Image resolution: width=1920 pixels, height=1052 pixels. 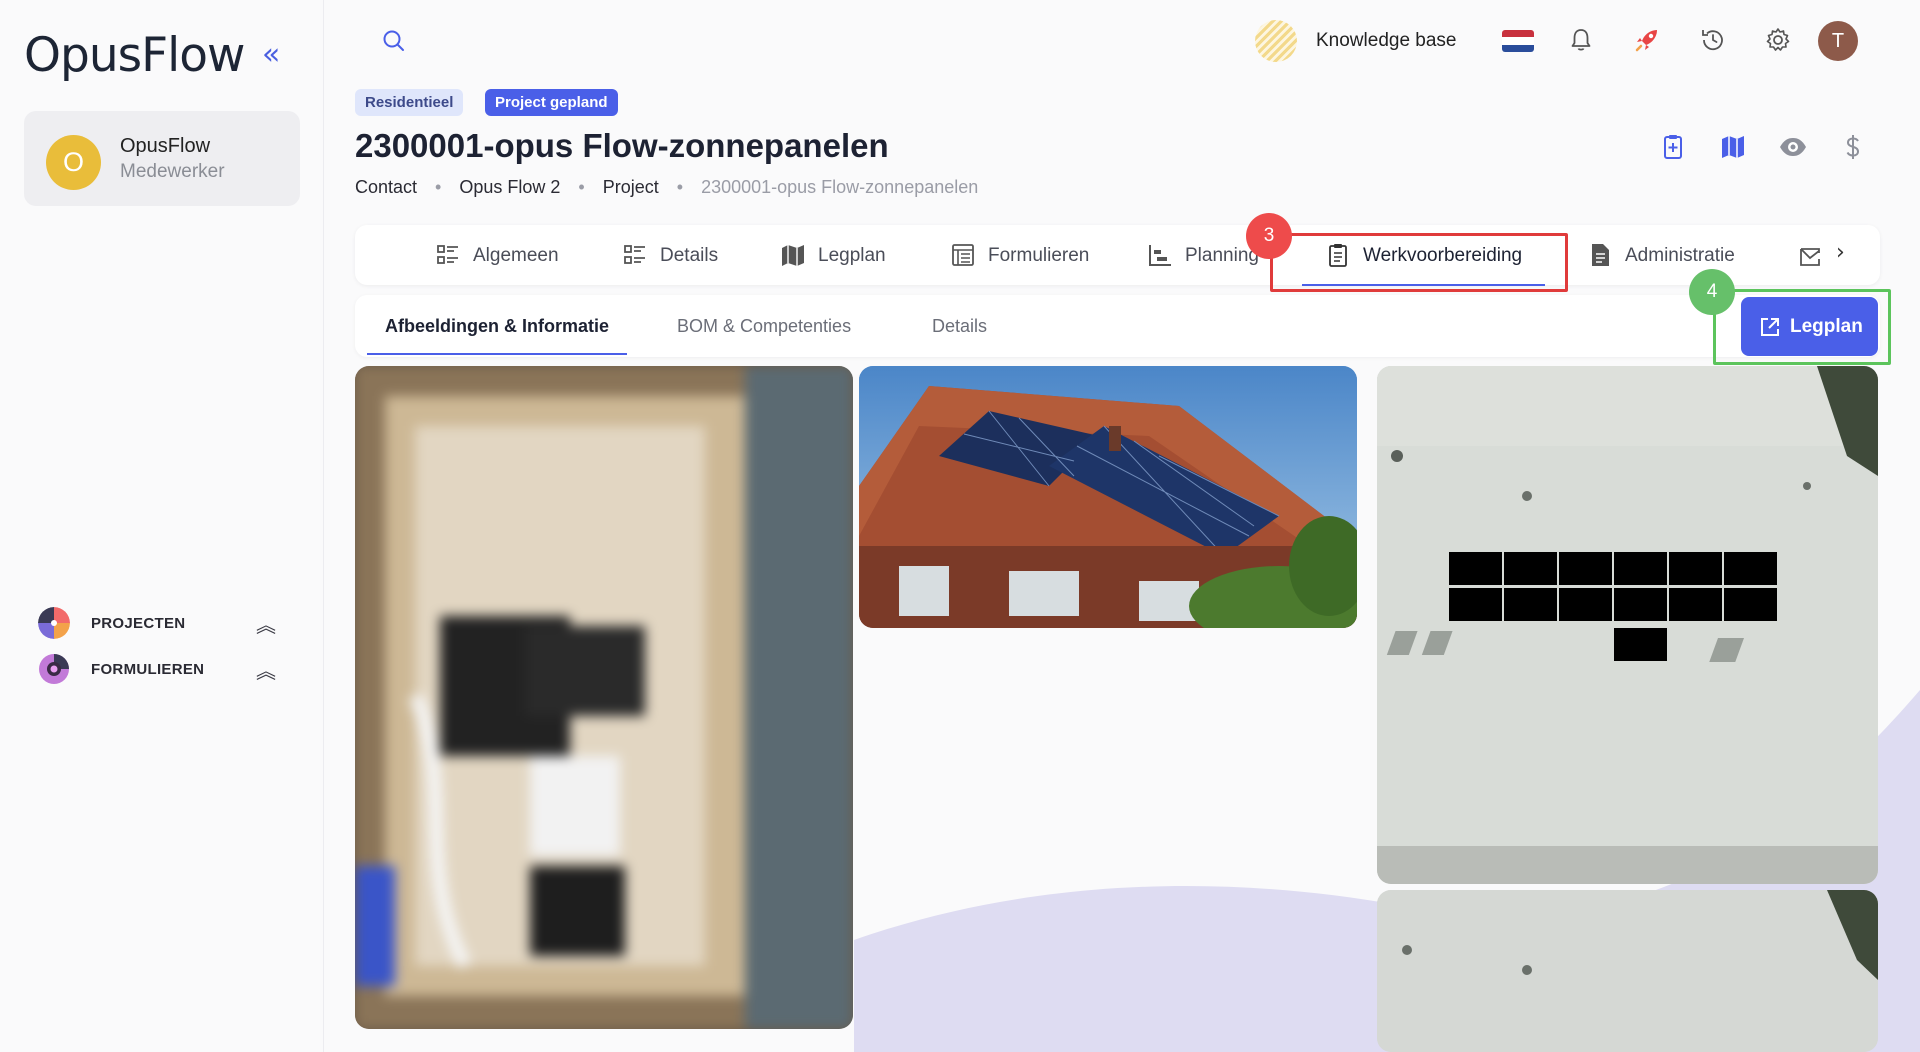 What do you see at coordinates (1627, 625) in the screenshot?
I see `aerial-legplan-photo` at bounding box center [1627, 625].